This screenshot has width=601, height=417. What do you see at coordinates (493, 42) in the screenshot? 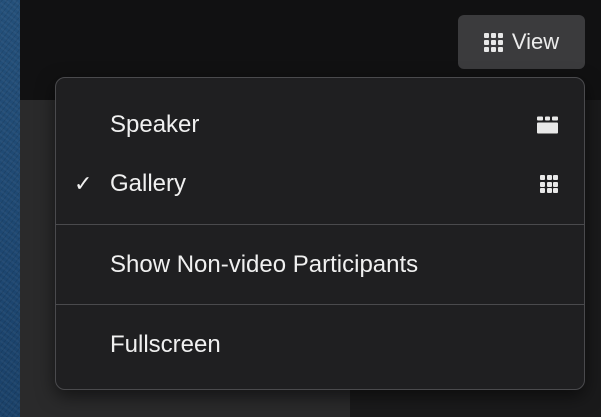
I see `grid-icon` at bounding box center [493, 42].